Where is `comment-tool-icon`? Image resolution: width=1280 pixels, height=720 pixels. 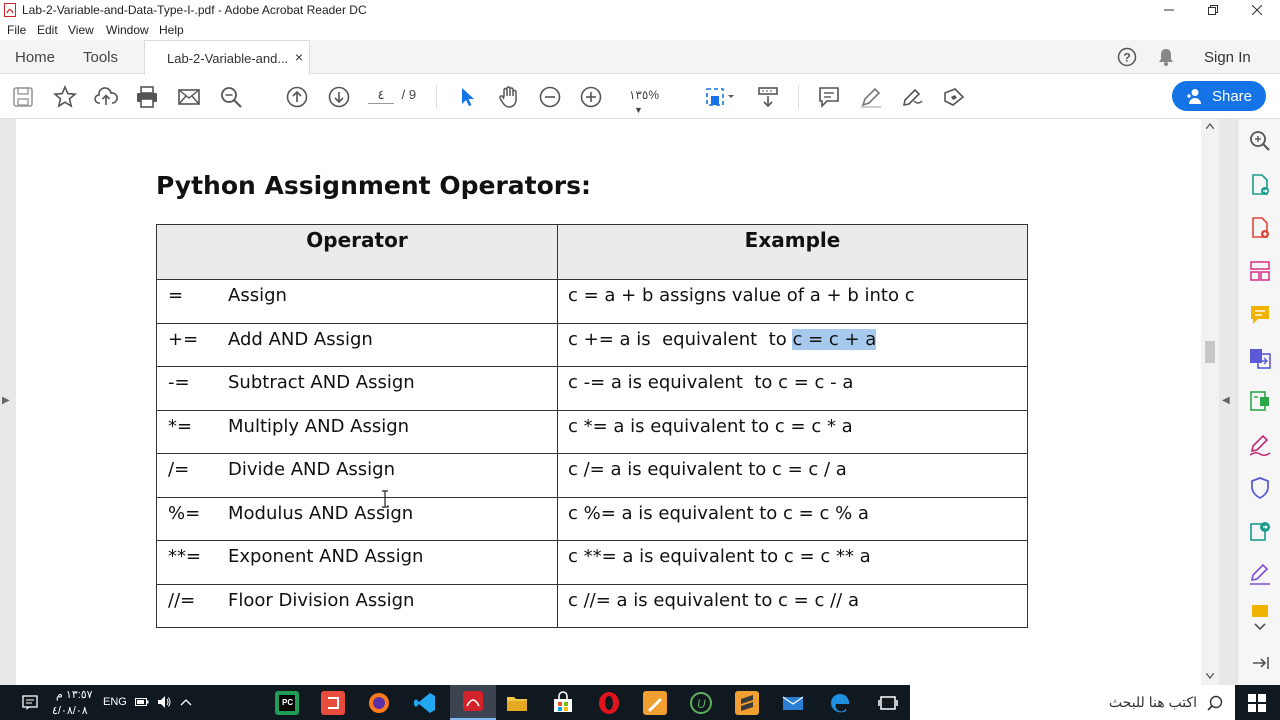
comment-tool-icon is located at coordinates (1260, 315).